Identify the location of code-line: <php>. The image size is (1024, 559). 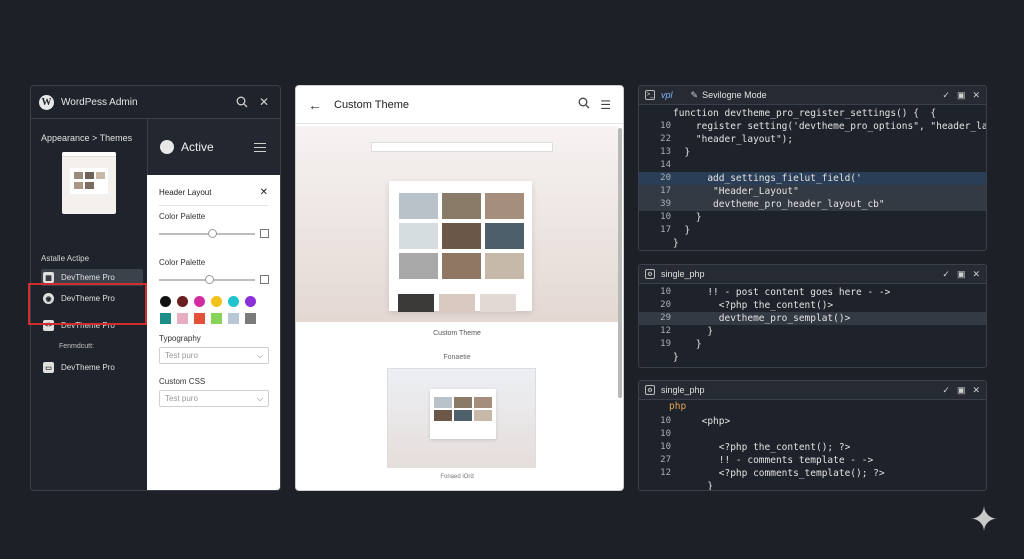
(702, 421).